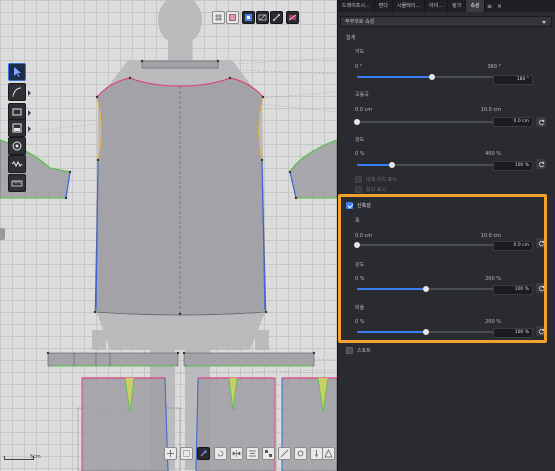 This screenshot has width=555, height=471. Describe the element at coordinates (364, 351) in the screenshot. I see `stitch-label: 스포트` at that location.